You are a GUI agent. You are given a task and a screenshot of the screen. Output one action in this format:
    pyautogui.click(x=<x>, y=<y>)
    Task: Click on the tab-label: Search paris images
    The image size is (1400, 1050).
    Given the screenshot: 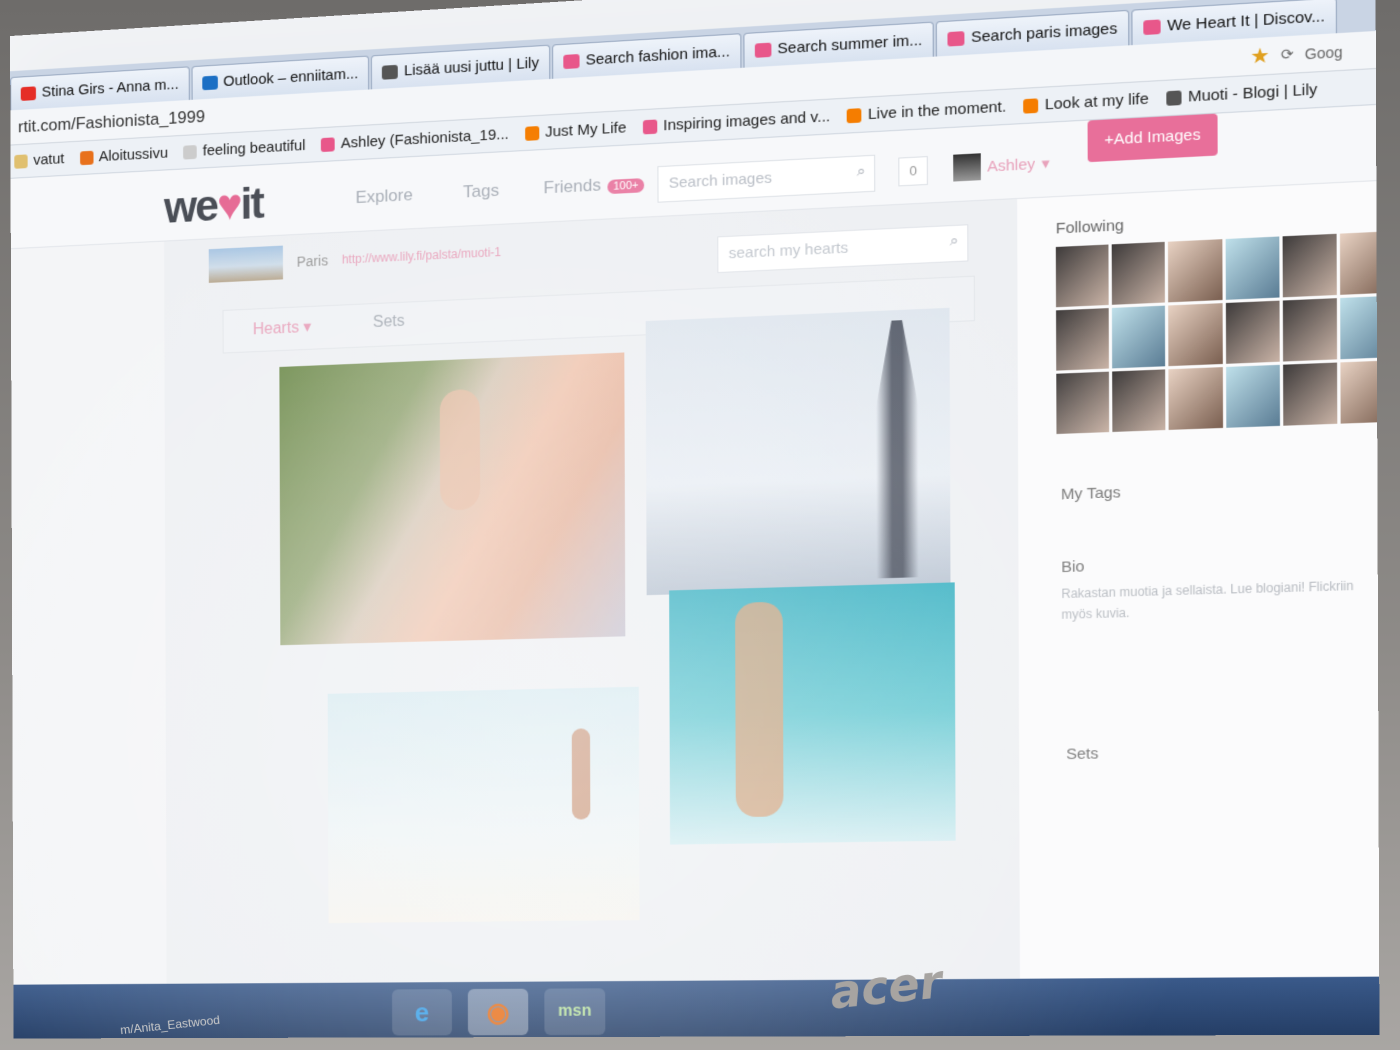 What is the action you would take?
    pyautogui.click(x=1044, y=33)
    